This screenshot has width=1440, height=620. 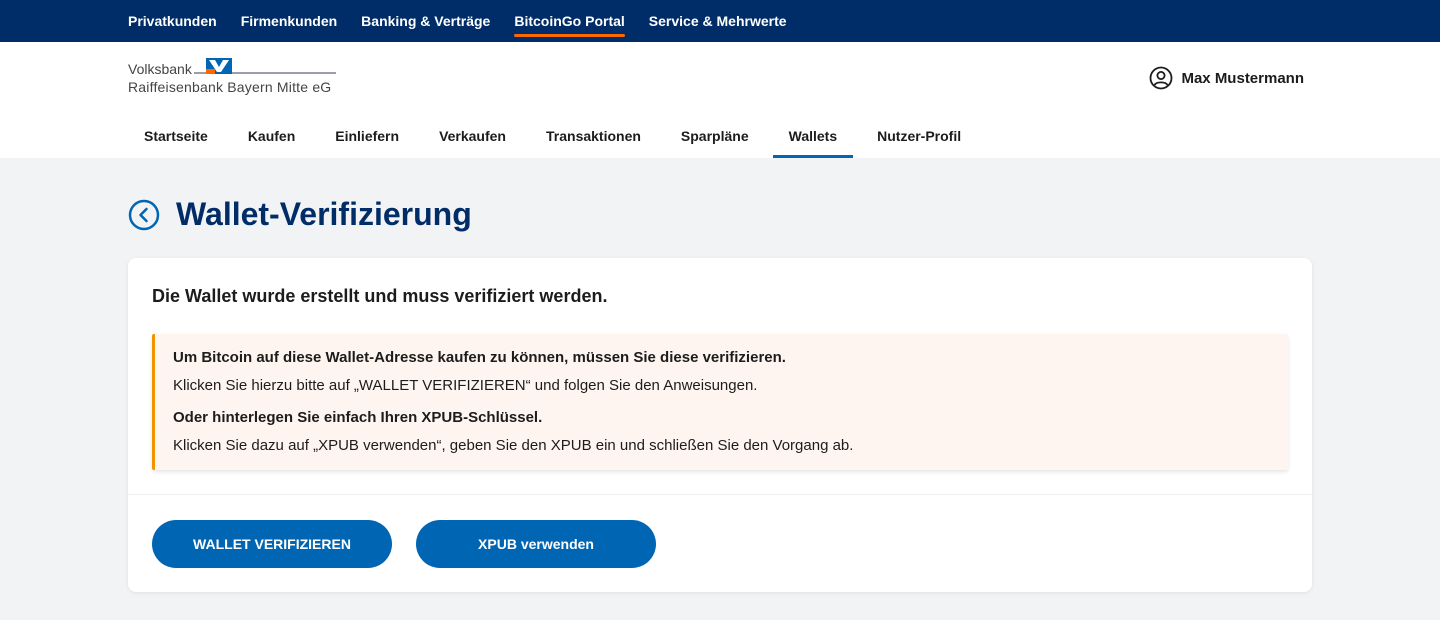 What do you see at coordinates (919, 136) in the screenshot?
I see `tab-nutzer-profil: Nutzer-Profil` at bounding box center [919, 136].